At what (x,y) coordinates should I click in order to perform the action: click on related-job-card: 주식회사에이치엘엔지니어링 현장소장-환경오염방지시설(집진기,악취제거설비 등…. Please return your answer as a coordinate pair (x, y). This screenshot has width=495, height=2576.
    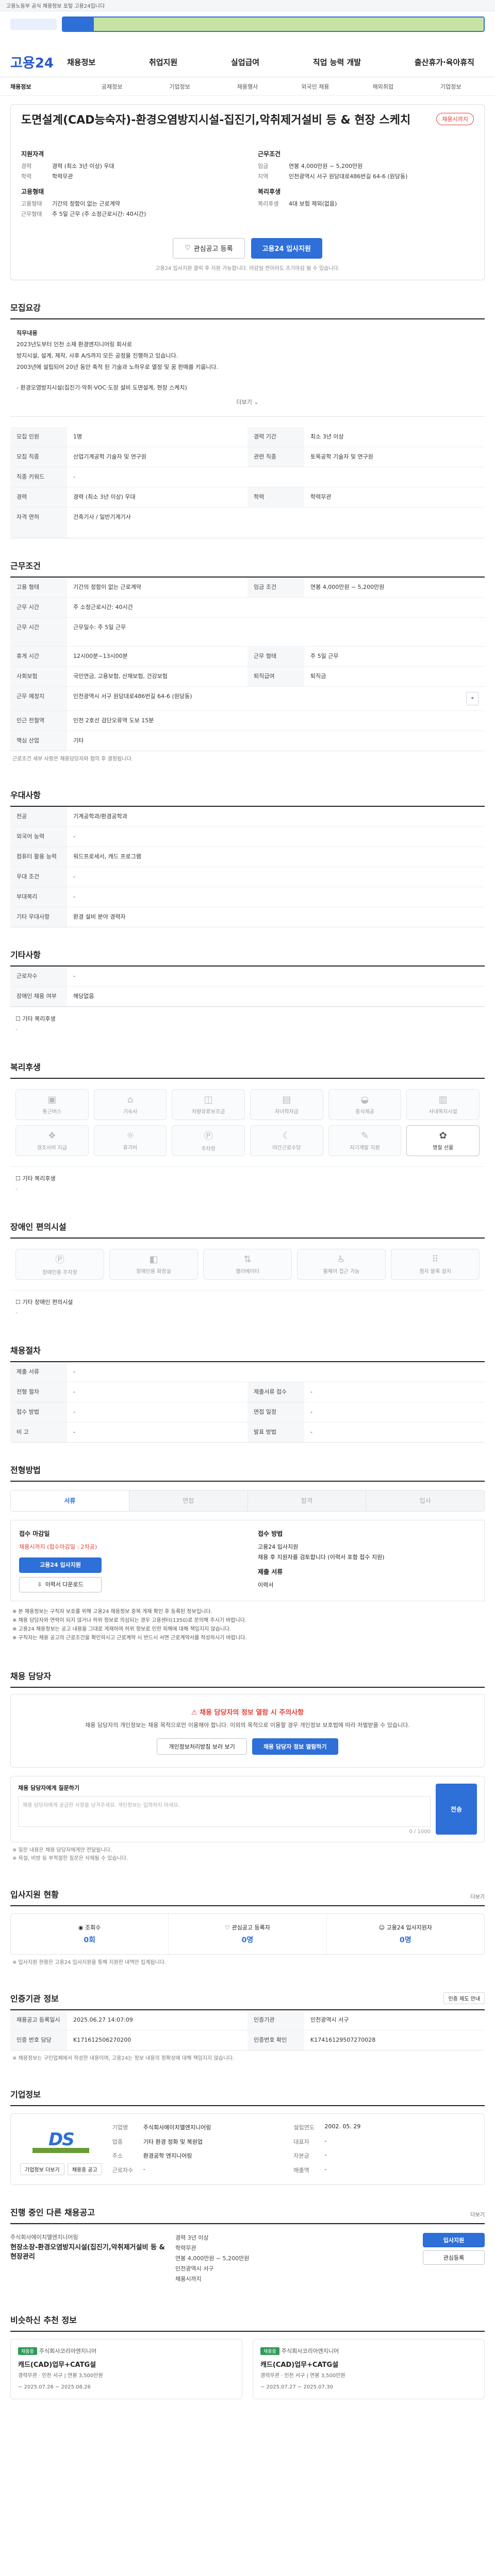
    Looking at the image, I should click on (247, 2258).